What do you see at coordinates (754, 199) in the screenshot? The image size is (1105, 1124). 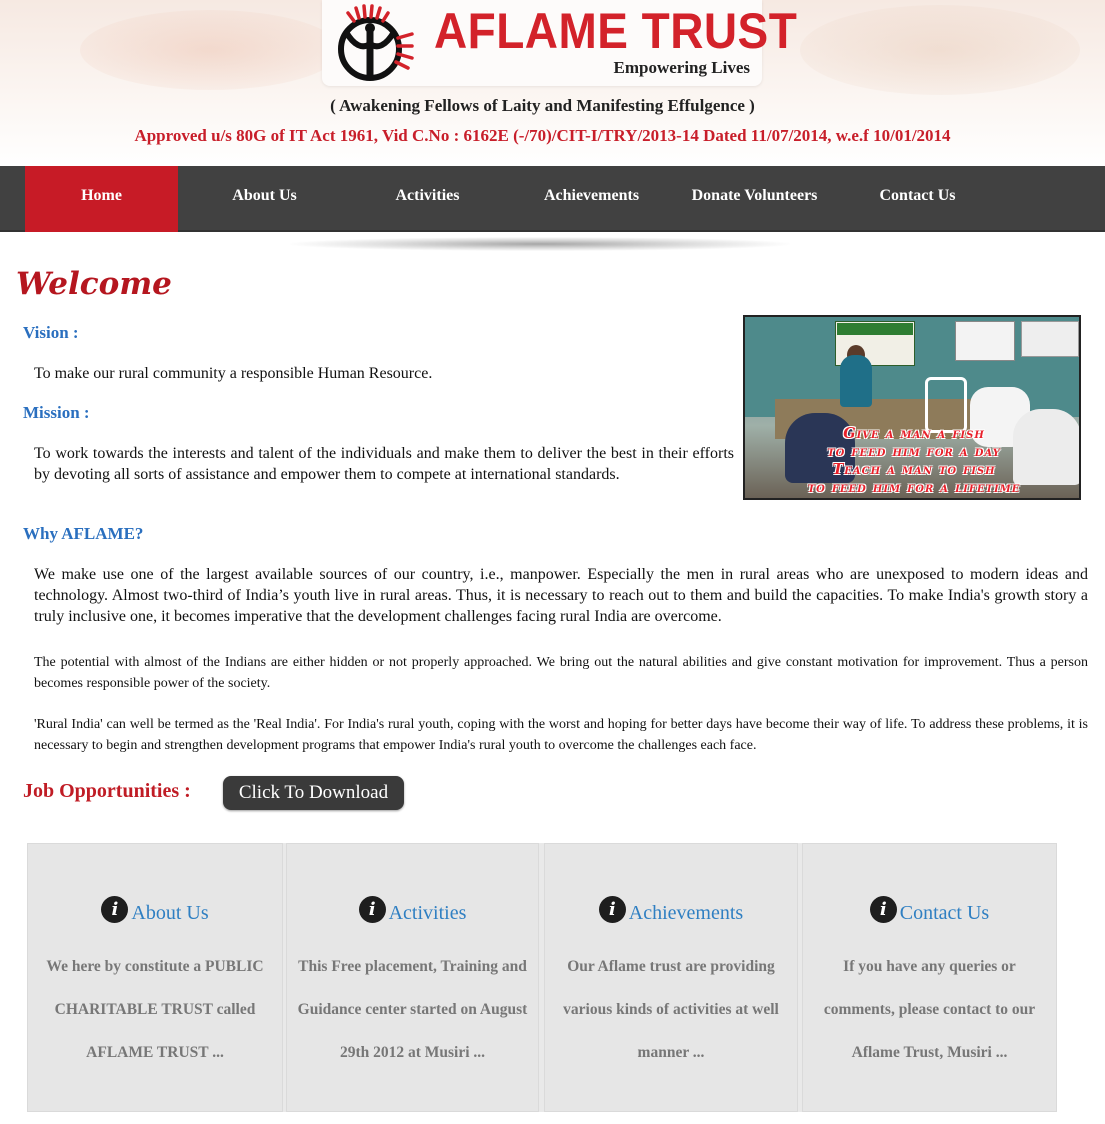 I see `nav-item-donate-volunteers: Donate Volunteers` at bounding box center [754, 199].